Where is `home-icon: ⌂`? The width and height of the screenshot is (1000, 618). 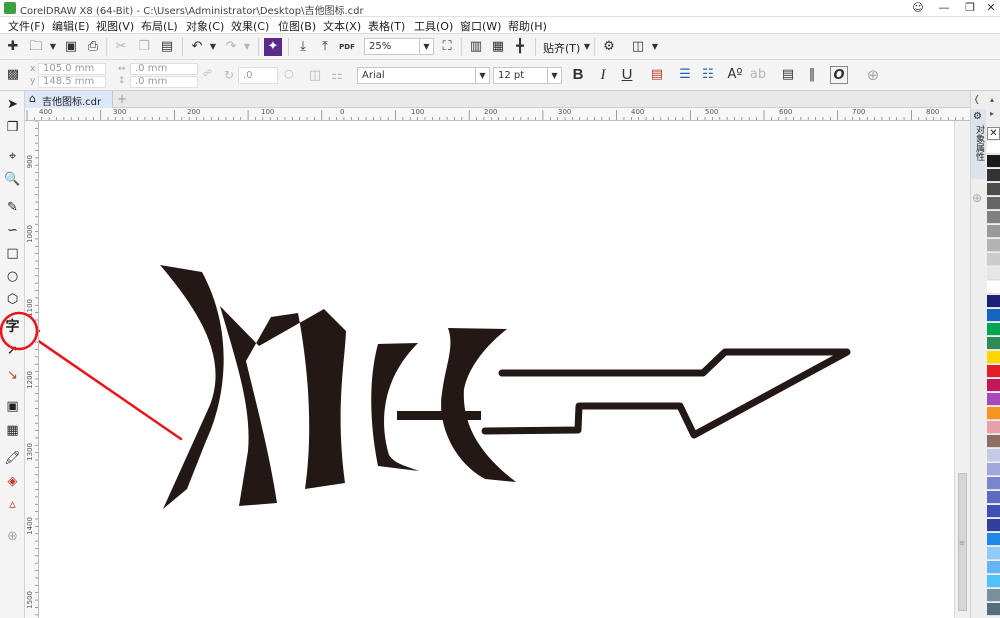
home-icon: ⌂ is located at coordinates (32, 98).